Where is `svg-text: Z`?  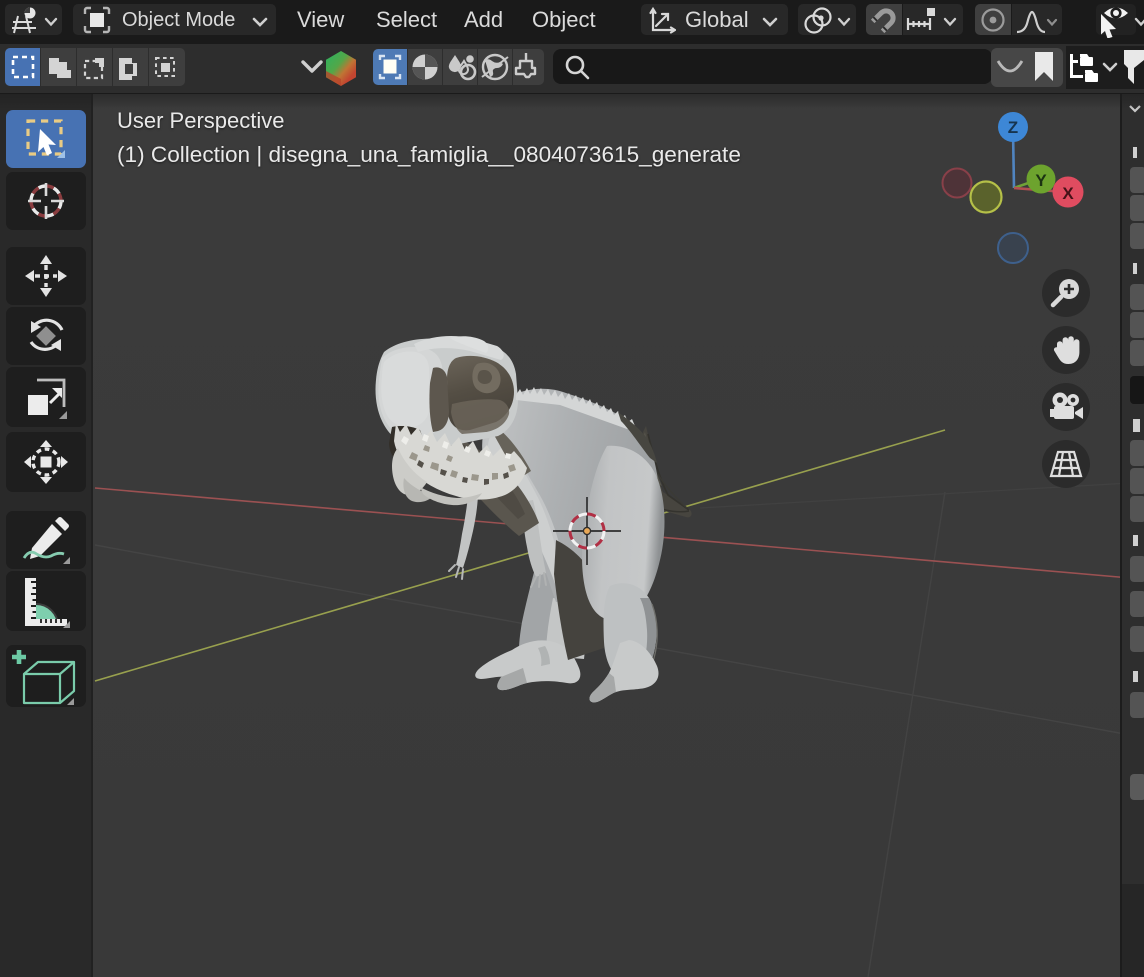 svg-text: Z is located at coordinates (1013, 127).